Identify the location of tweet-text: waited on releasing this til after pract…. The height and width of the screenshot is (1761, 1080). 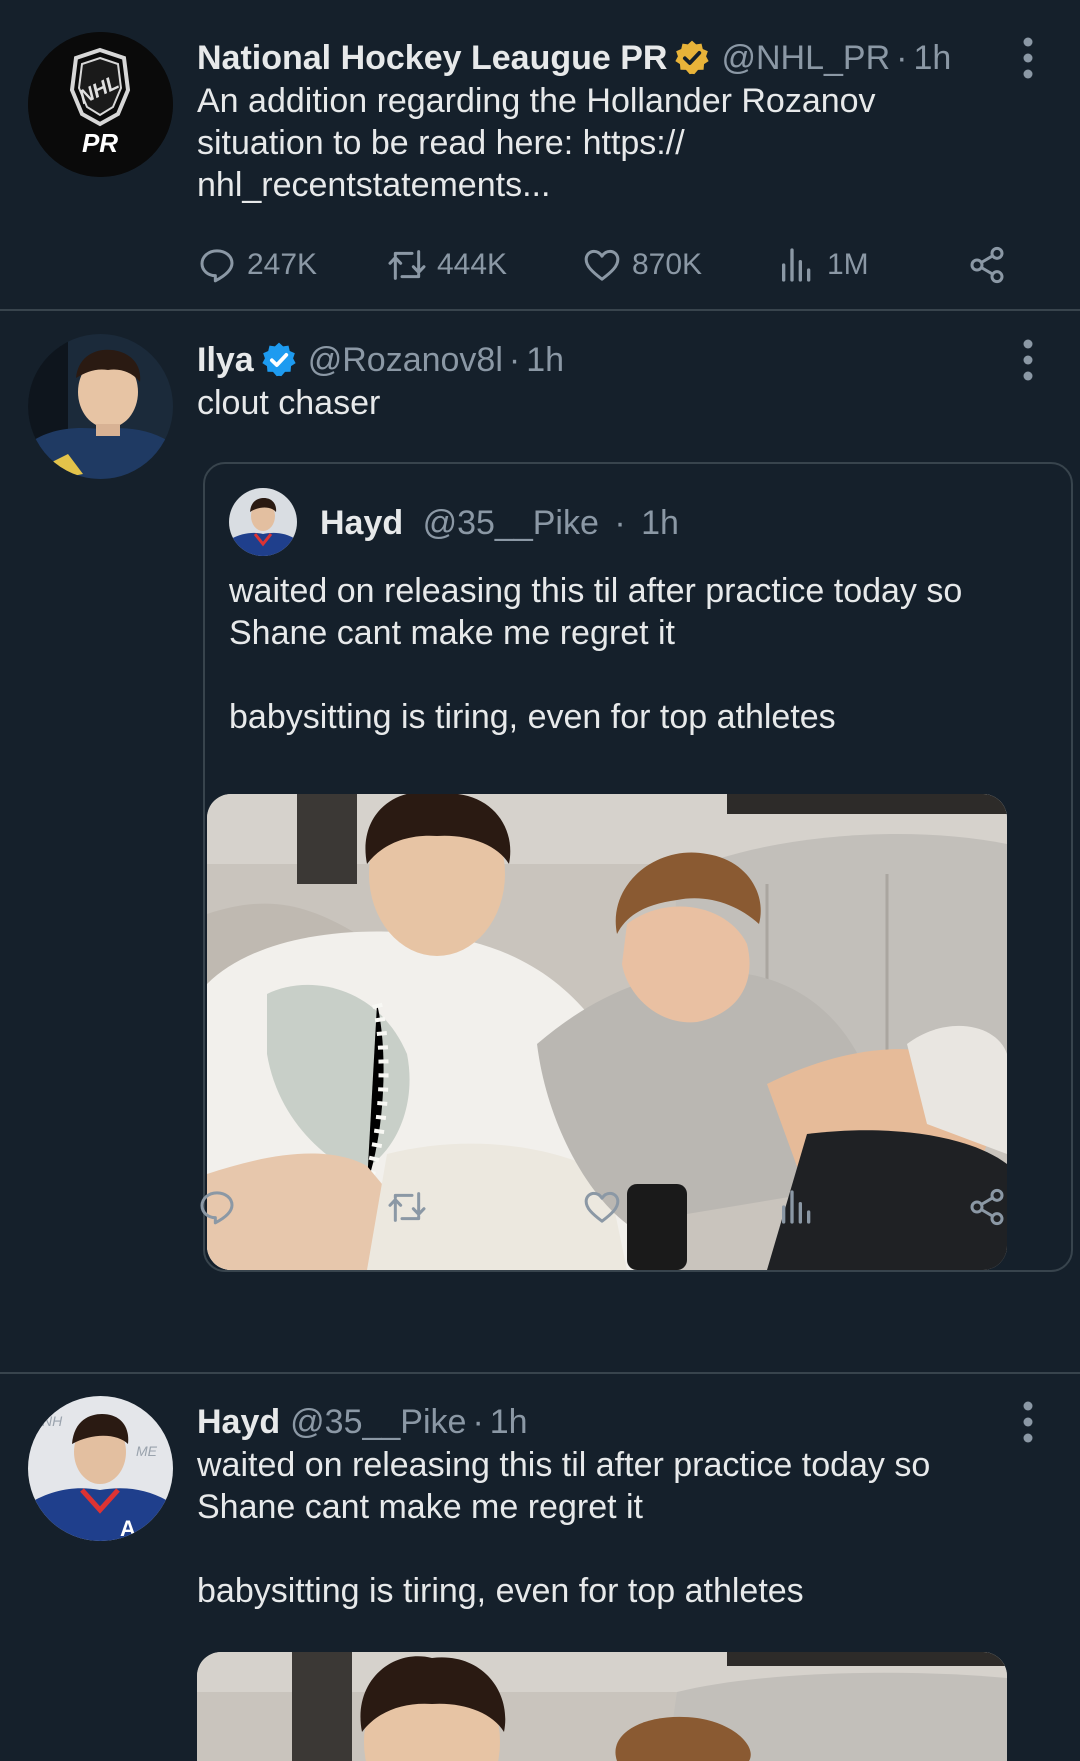
(564, 1528).